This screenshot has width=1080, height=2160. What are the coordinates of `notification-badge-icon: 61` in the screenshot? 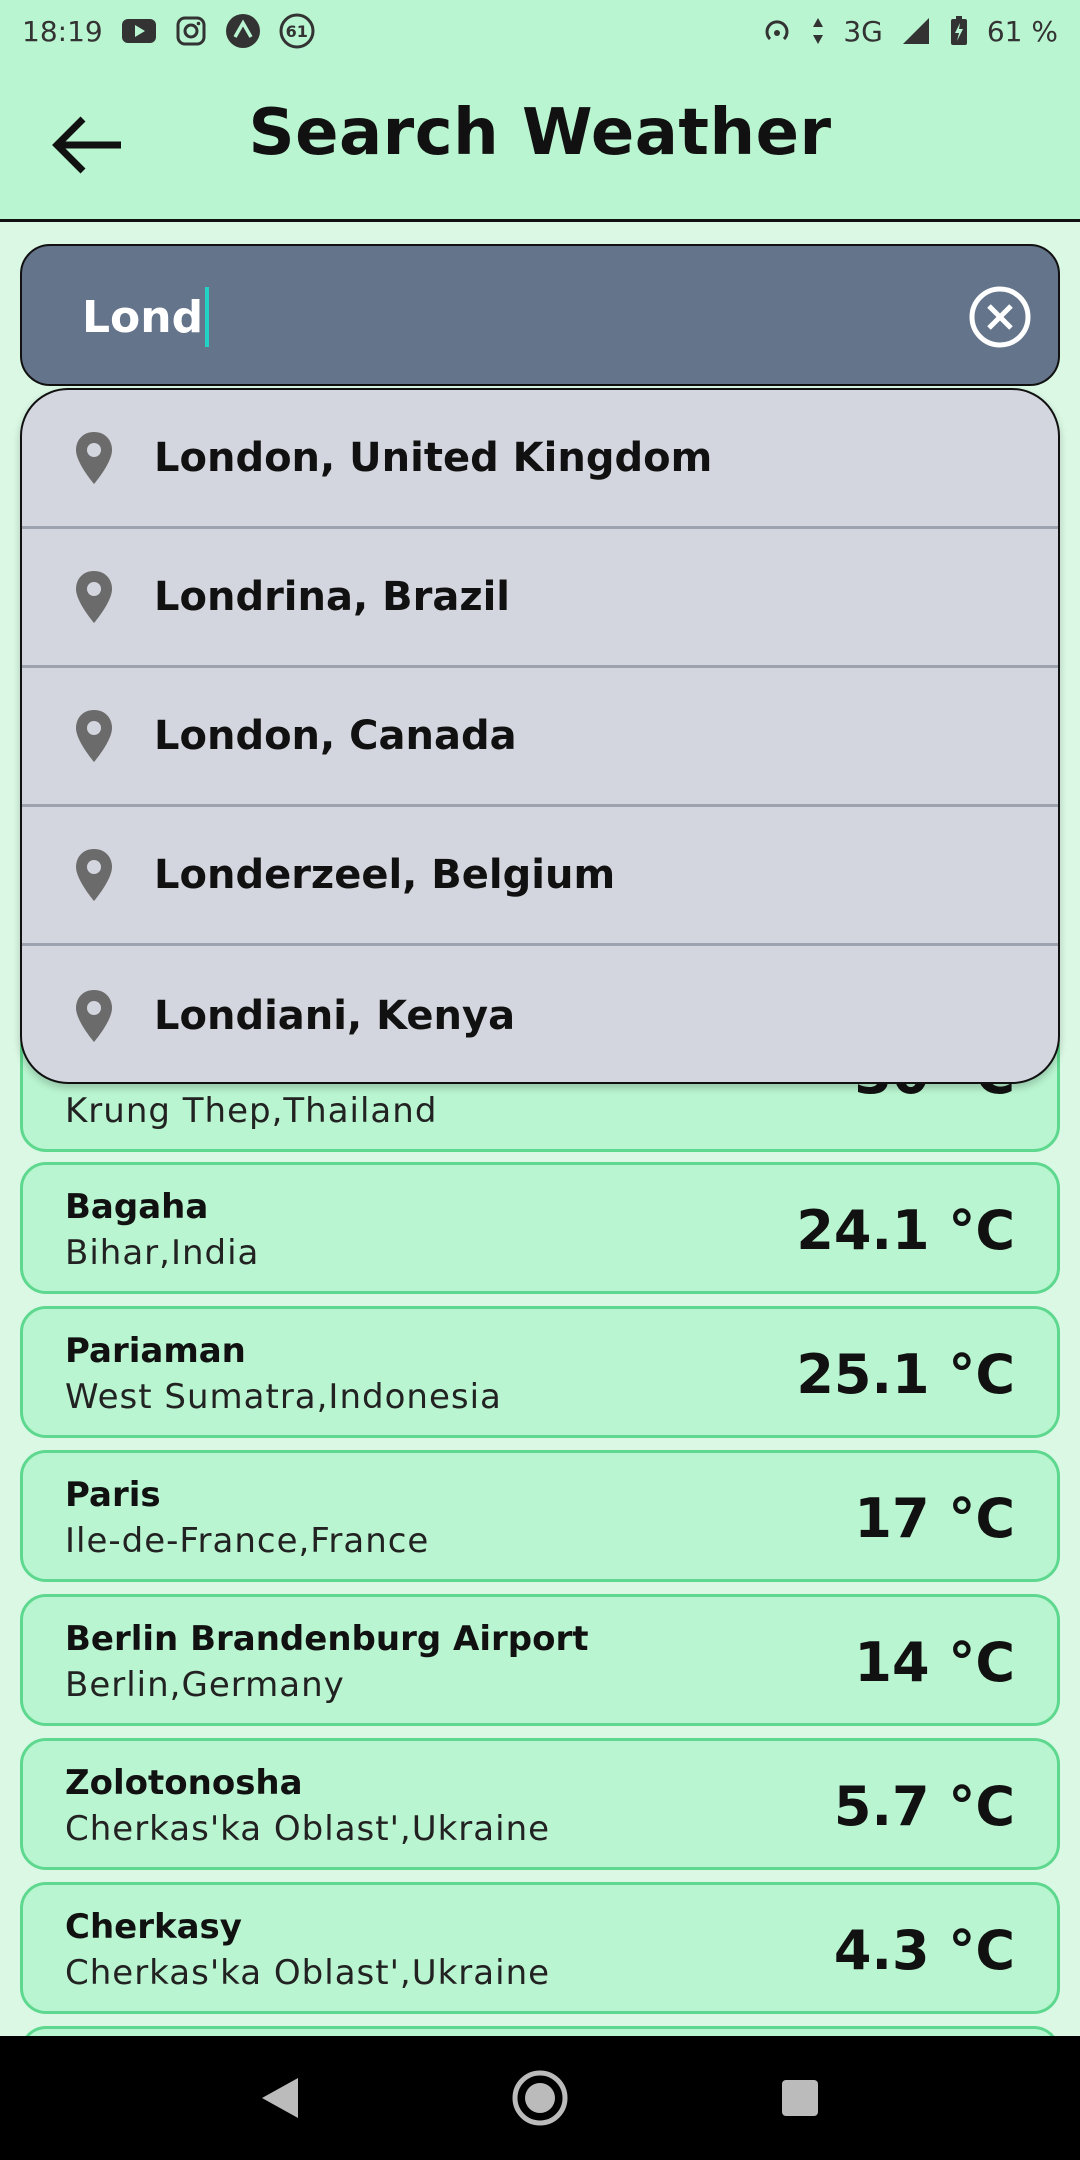 It's located at (297, 31).